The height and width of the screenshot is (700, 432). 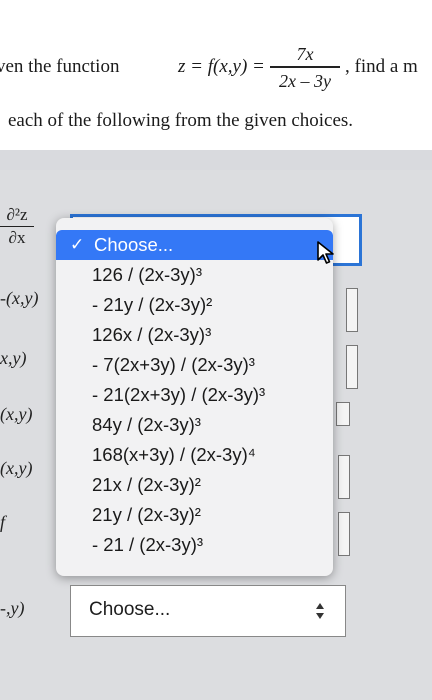 I want to click on derivative-label-4: (x,y), so click(x=16, y=414).